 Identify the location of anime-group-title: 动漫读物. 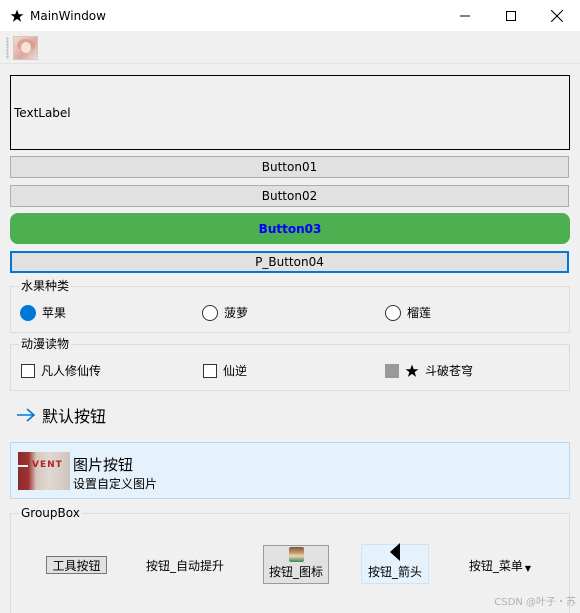
(45, 344).